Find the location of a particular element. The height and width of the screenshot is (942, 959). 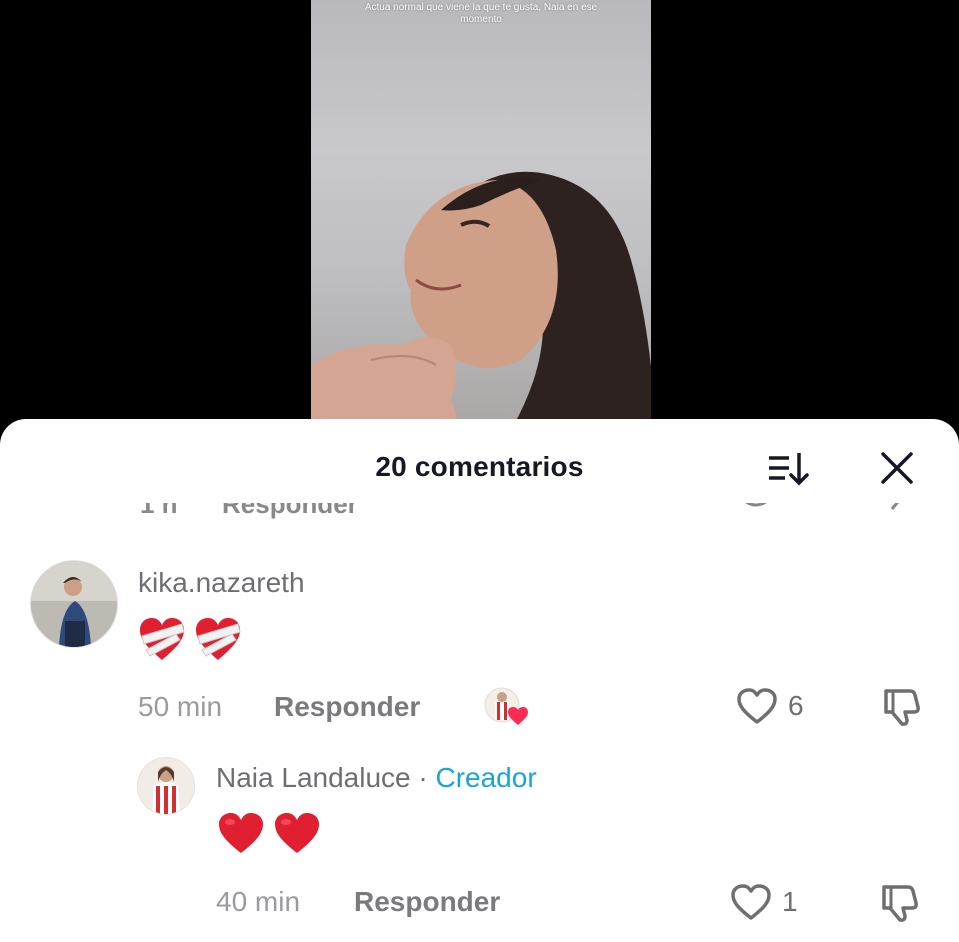

sort-icon is located at coordinates (788, 469).